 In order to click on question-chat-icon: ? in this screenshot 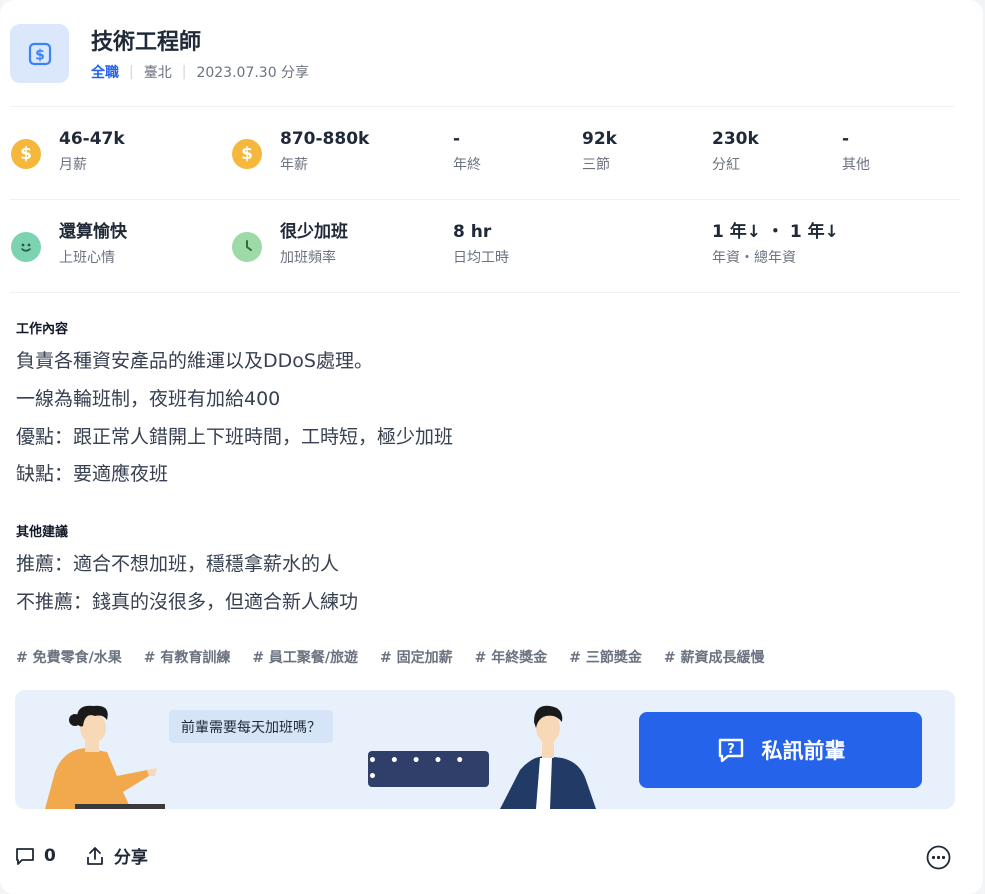, I will do `click(730, 750)`.